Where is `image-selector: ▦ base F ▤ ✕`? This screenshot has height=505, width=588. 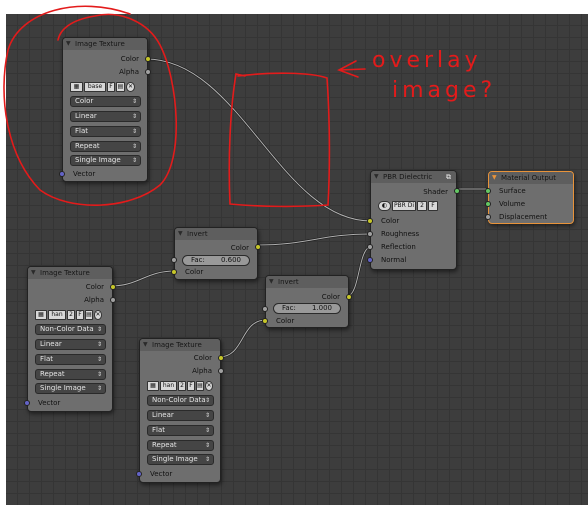 image-selector: ▦ base F ▤ ✕ is located at coordinates (102, 87).